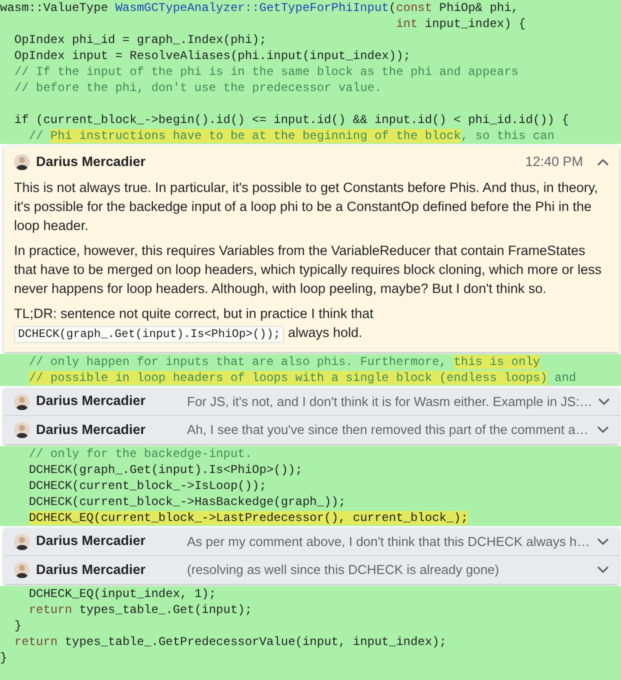  I want to click on code-line: // only happen for inputs that are also phis. Furthermore, this is only, so click(284, 362).